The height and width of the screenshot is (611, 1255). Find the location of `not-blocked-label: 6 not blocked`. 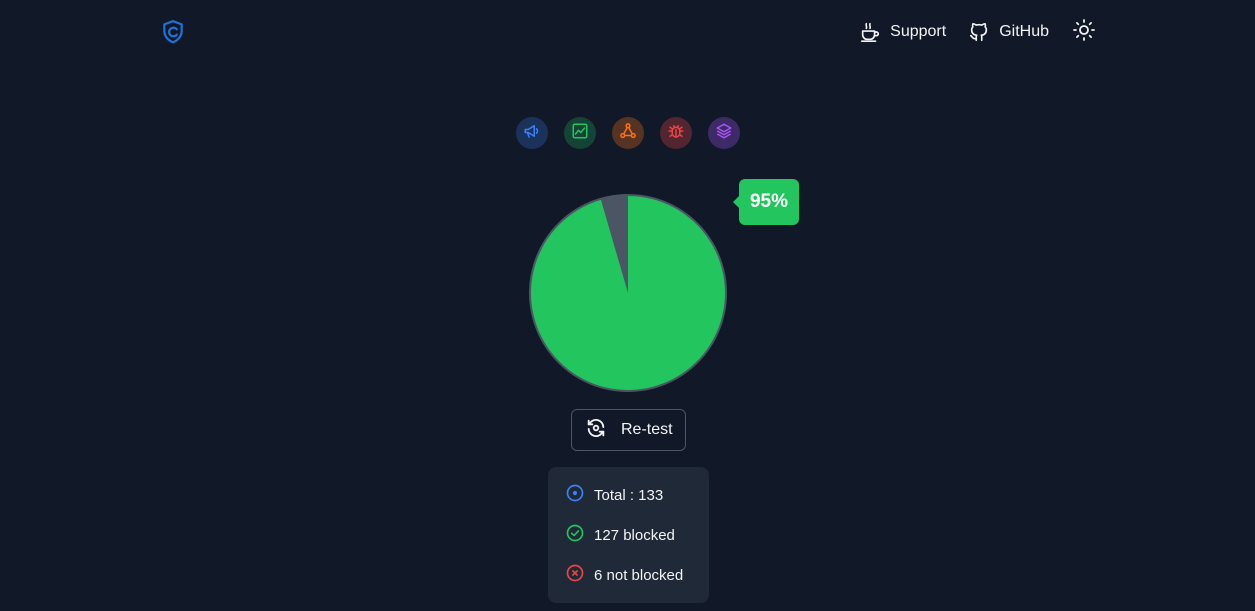

not-blocked-label: 6 not blocked is located at coordinates (639, 575).